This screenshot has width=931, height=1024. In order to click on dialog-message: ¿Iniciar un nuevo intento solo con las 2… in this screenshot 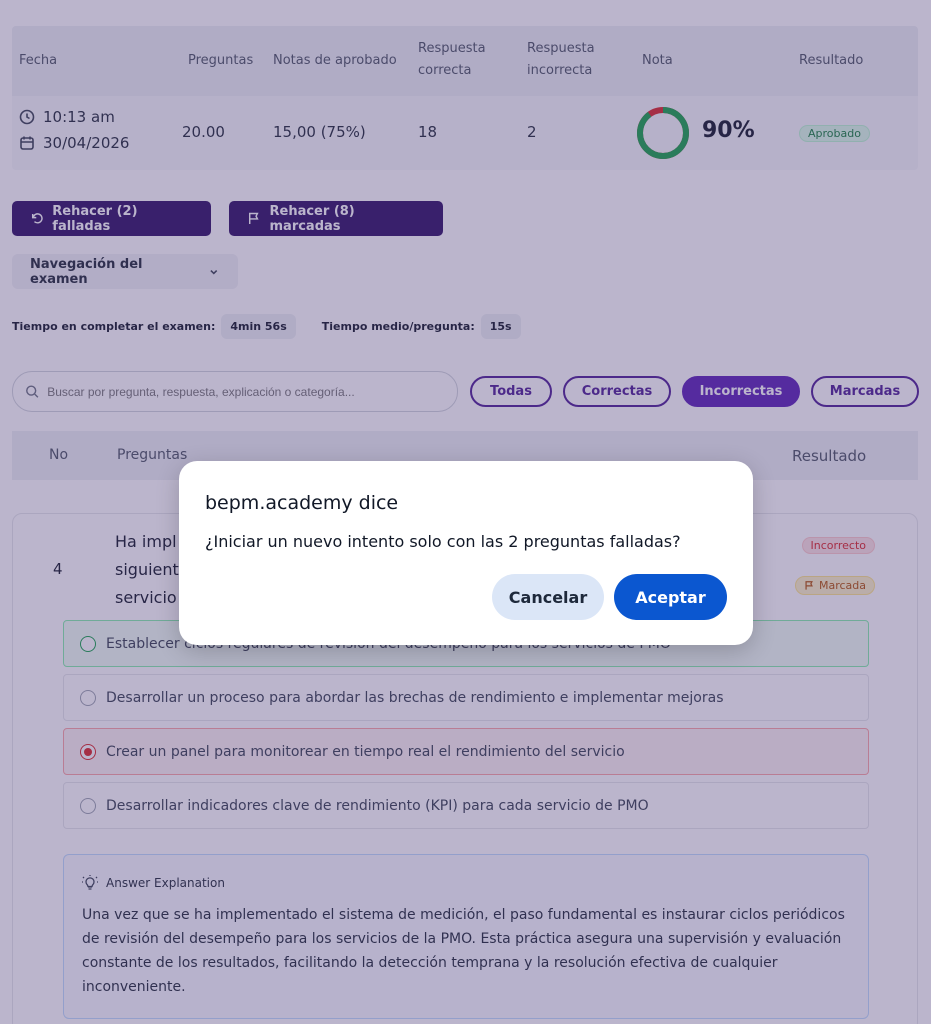, I will do `click(443, 541)`.